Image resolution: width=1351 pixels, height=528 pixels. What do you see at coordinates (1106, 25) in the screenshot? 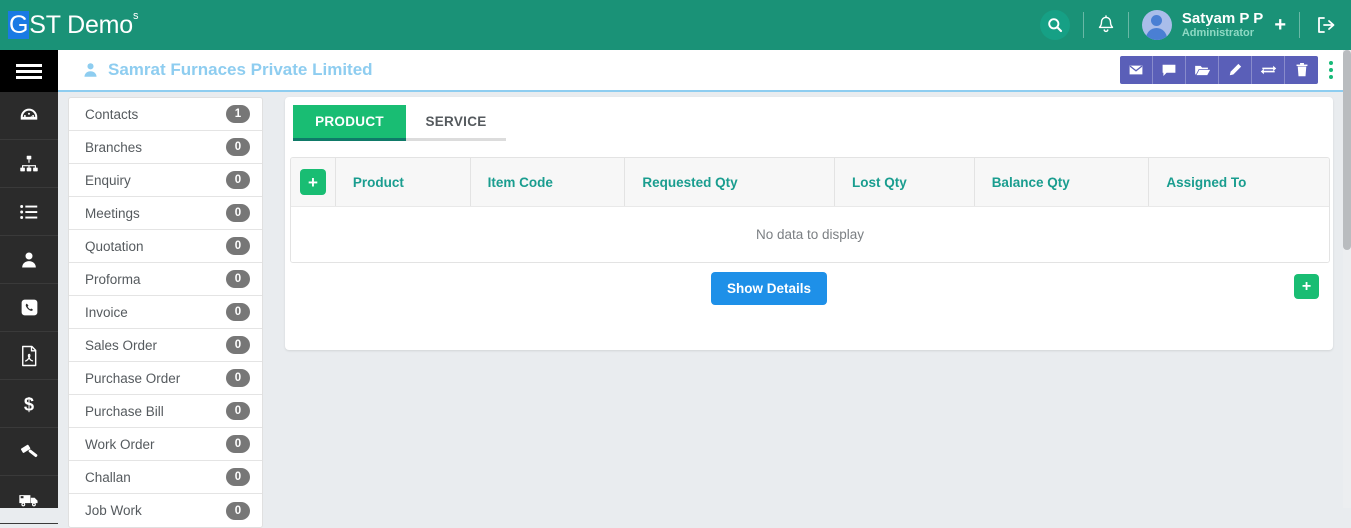
I see `notifications-button` at bounding box center [1106, 25].